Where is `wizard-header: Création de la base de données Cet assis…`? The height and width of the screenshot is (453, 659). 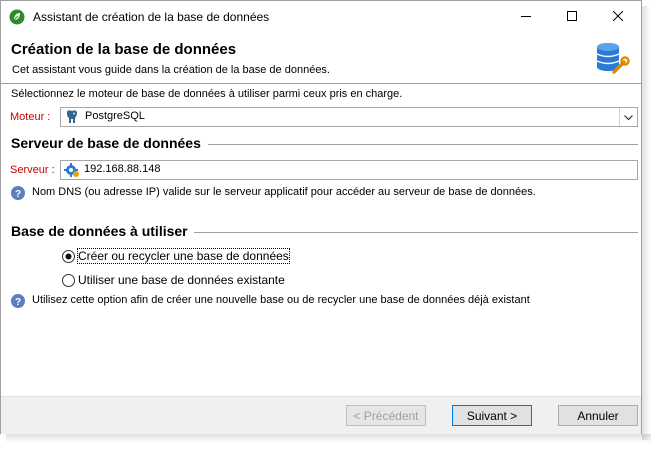
wizard-header: Création de la base de données Cet assis… is located at coordinates (321, 57).